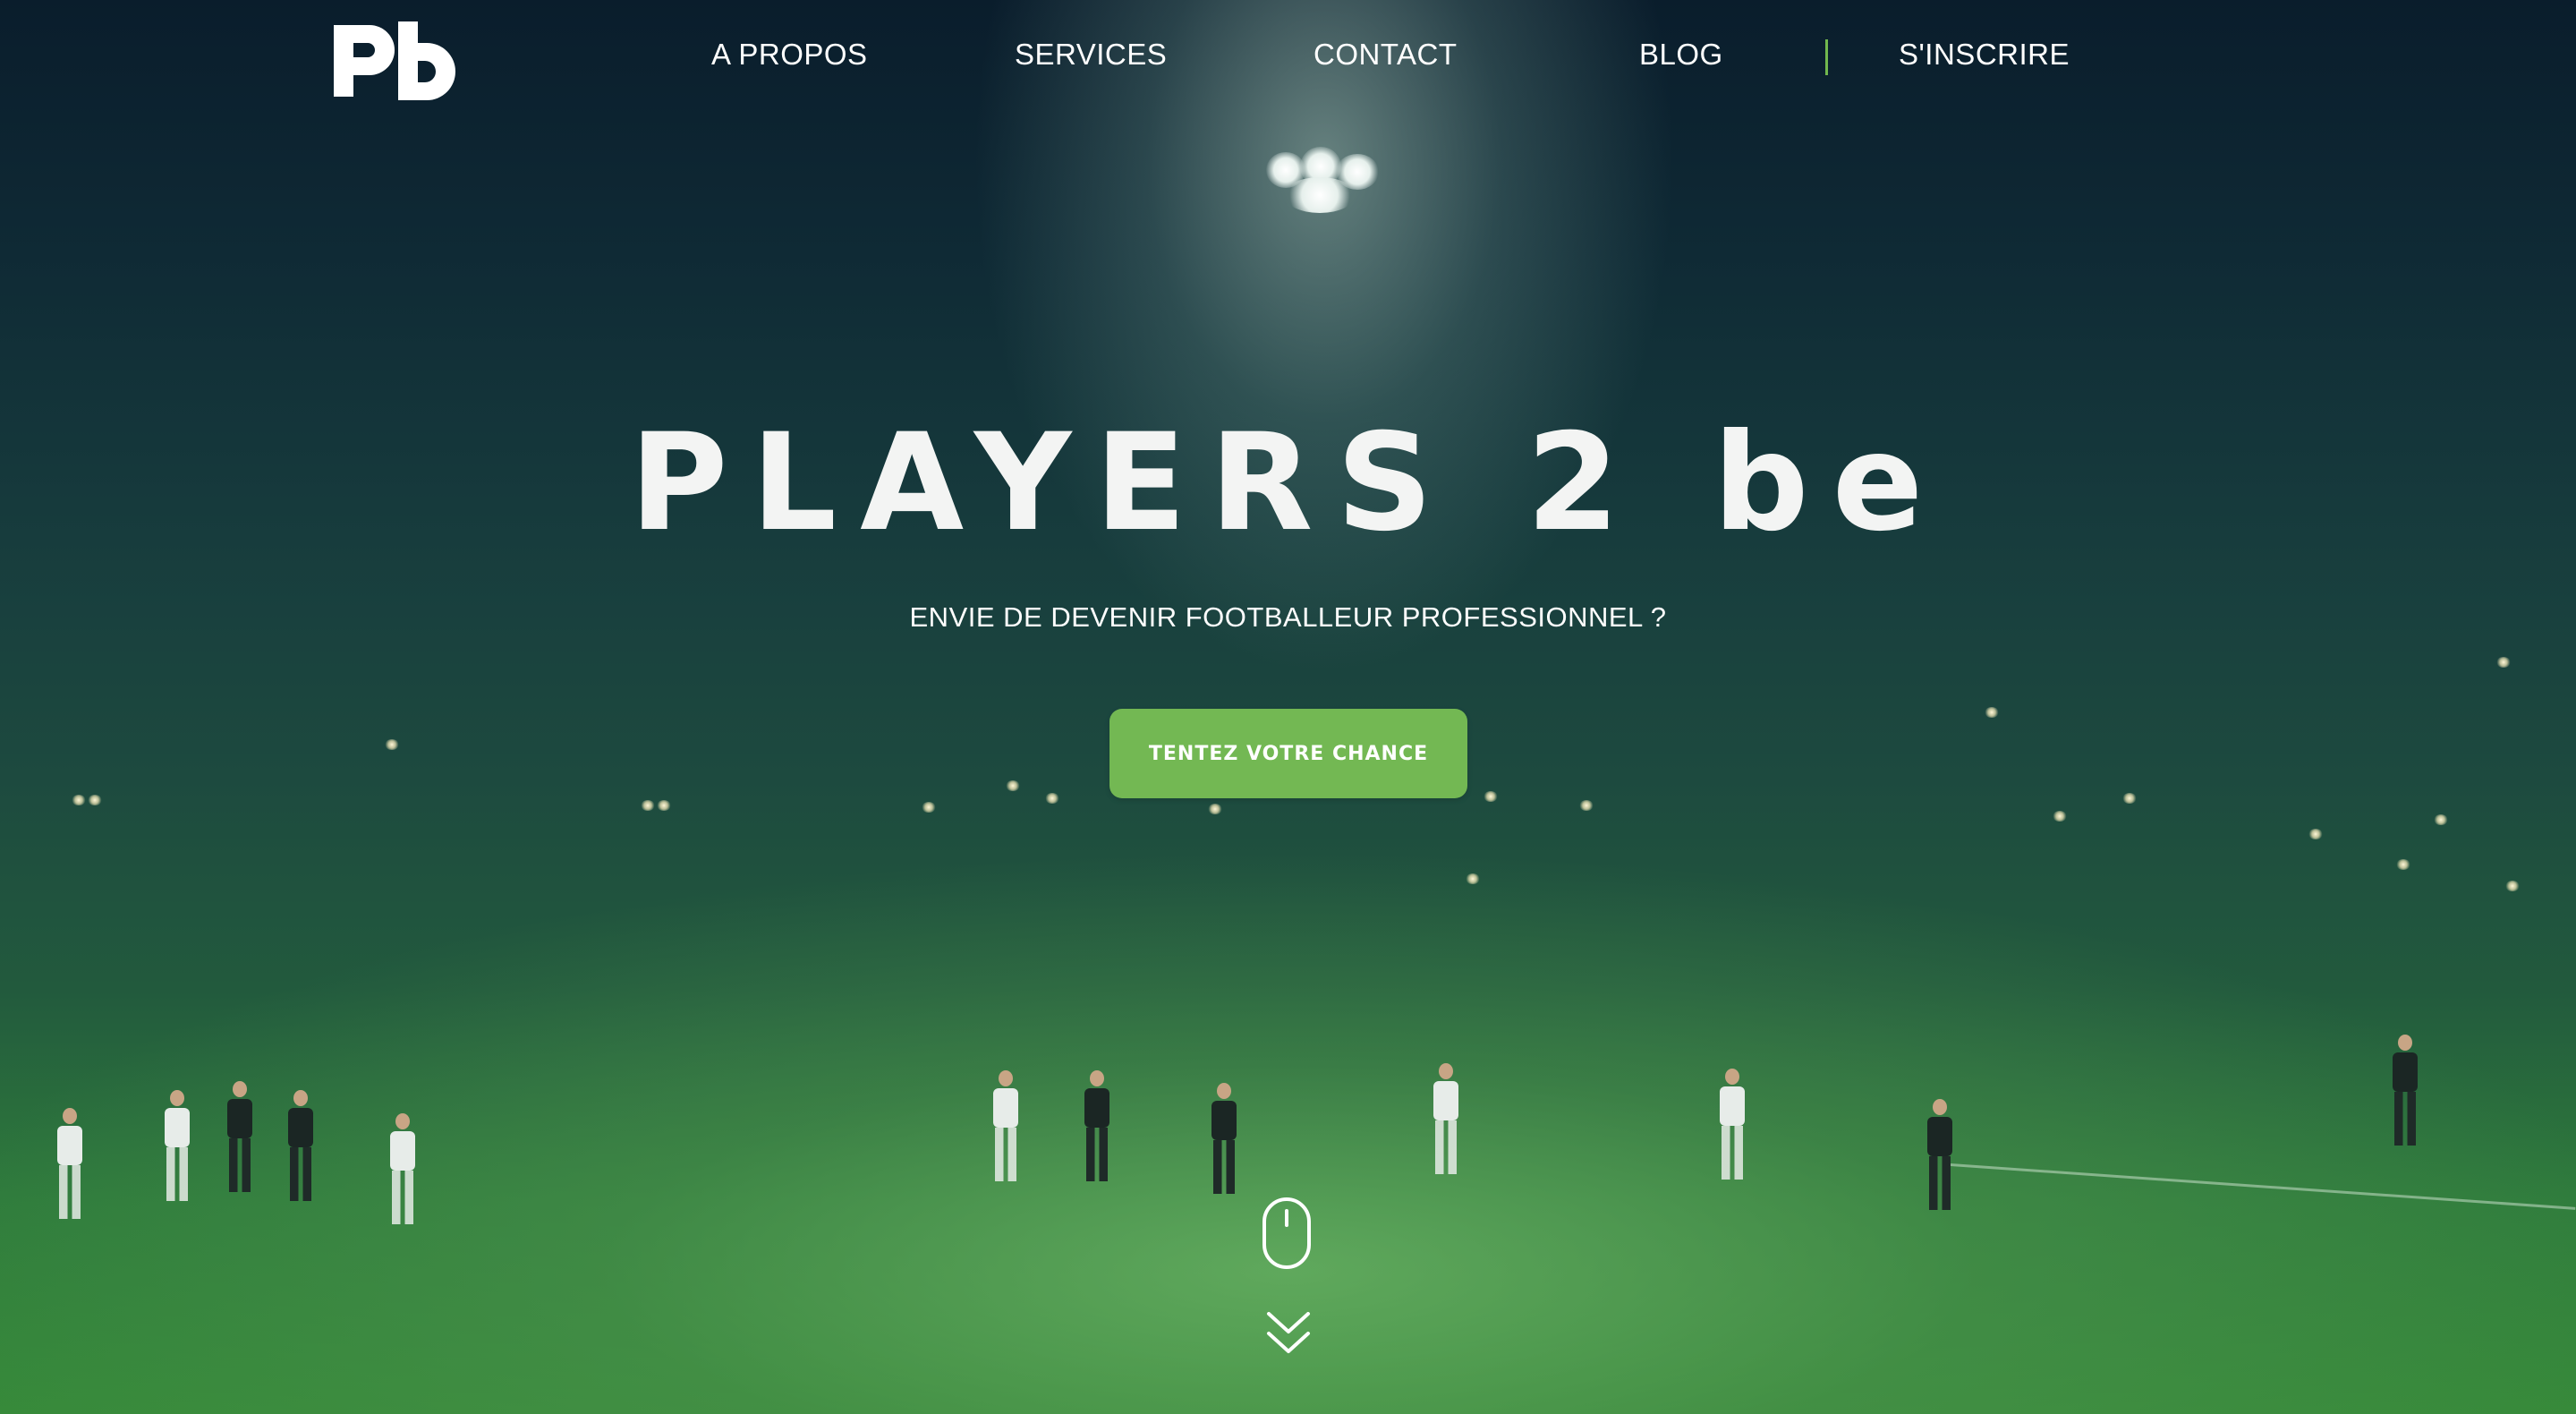 Image resolution: width=2576 pixels, height=1414 pixels. What do you see at coordinates (2263, 1186) in the screenshot?
I see `pitch-line` at bounding box center [2263, 1186].